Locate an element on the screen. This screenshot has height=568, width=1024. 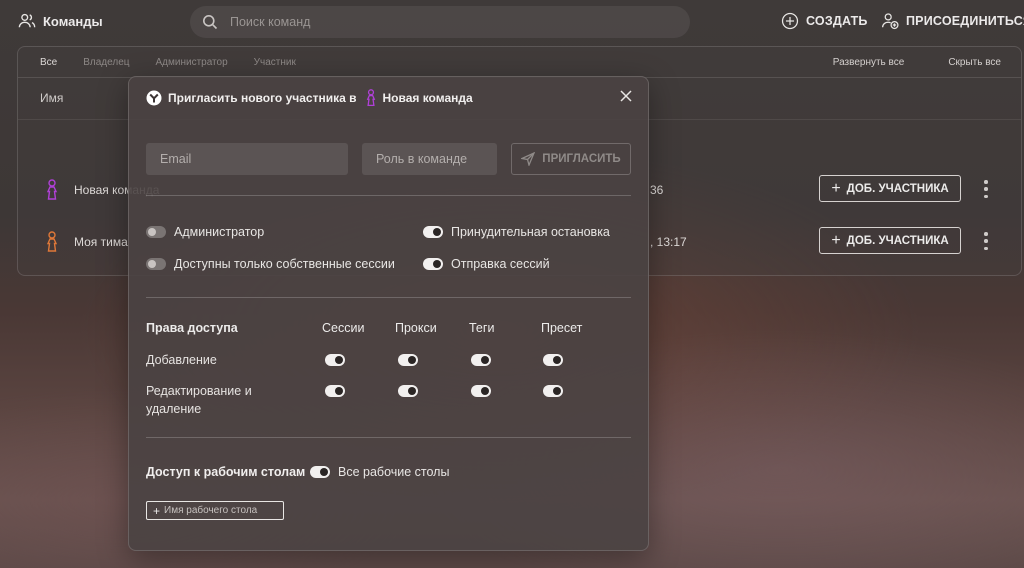
column-header-name: Имя is located at coordinates (52, 98).